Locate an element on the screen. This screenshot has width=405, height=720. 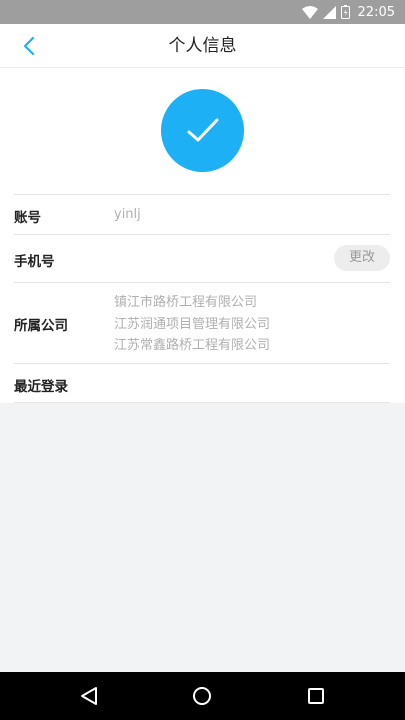
phone-row: 手机号 更改 is located at coordinates (202, 258).